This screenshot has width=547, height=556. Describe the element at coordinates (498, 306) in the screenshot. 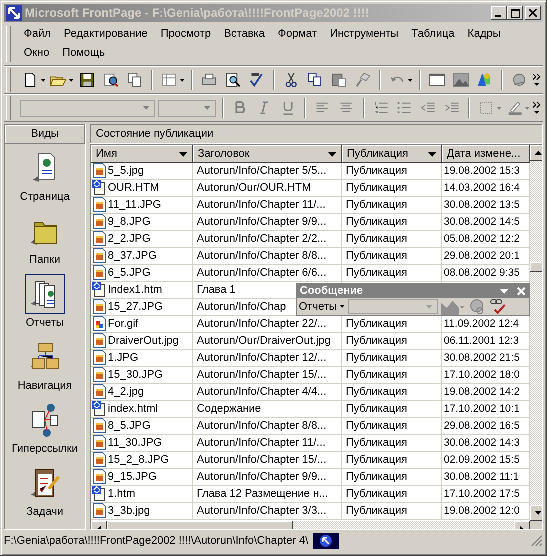

I see `link-check-icon` at that location.